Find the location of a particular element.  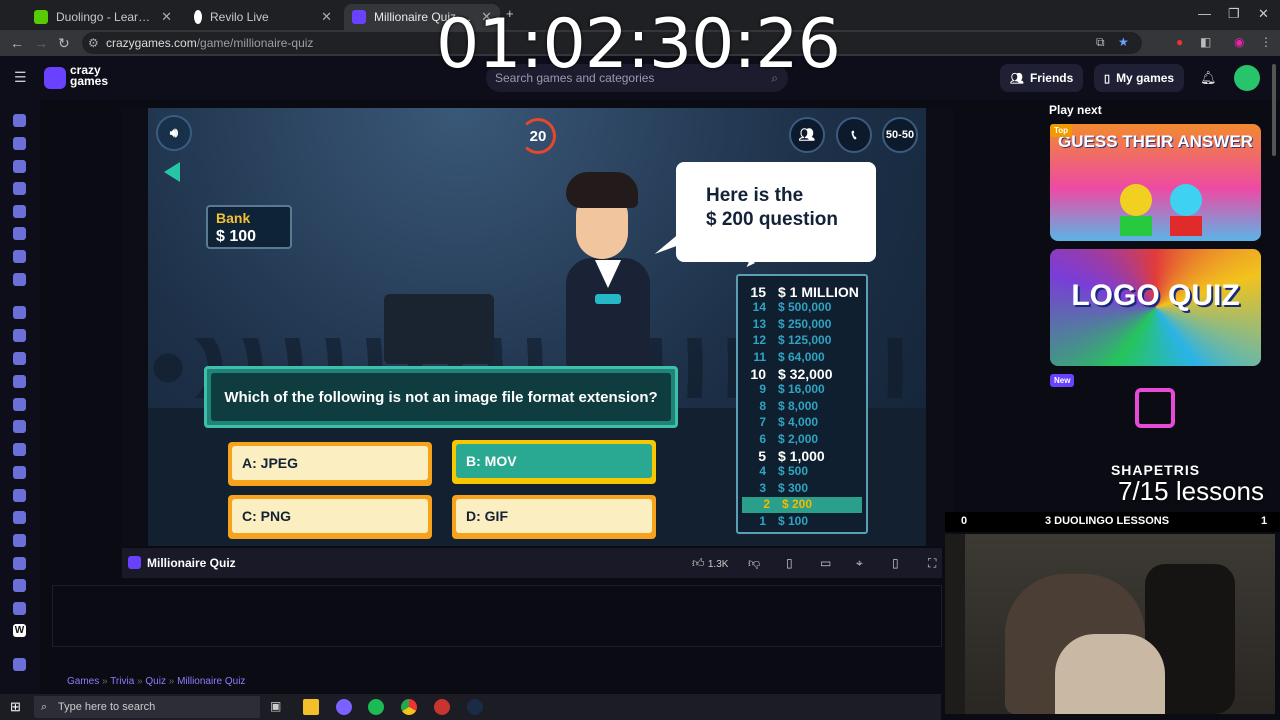

escape-icon is located at coordinates (19, 585).